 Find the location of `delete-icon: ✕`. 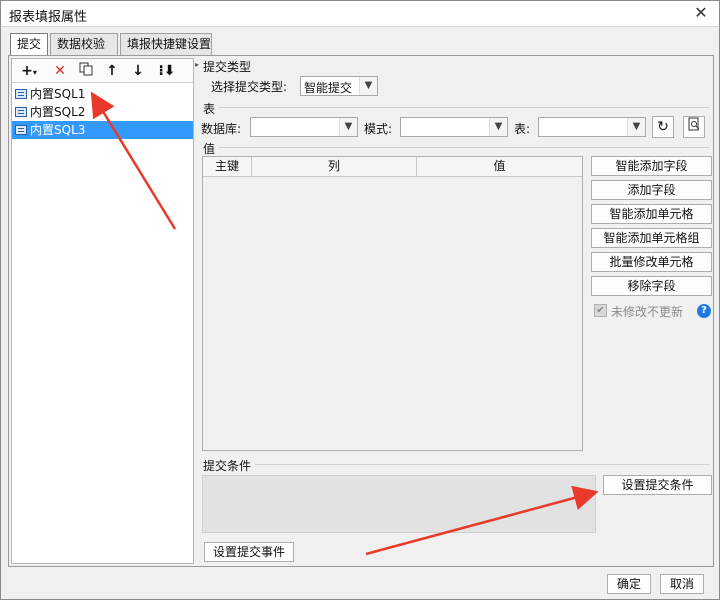

delete-icon: ✕ is located at coordinates (60, 71).